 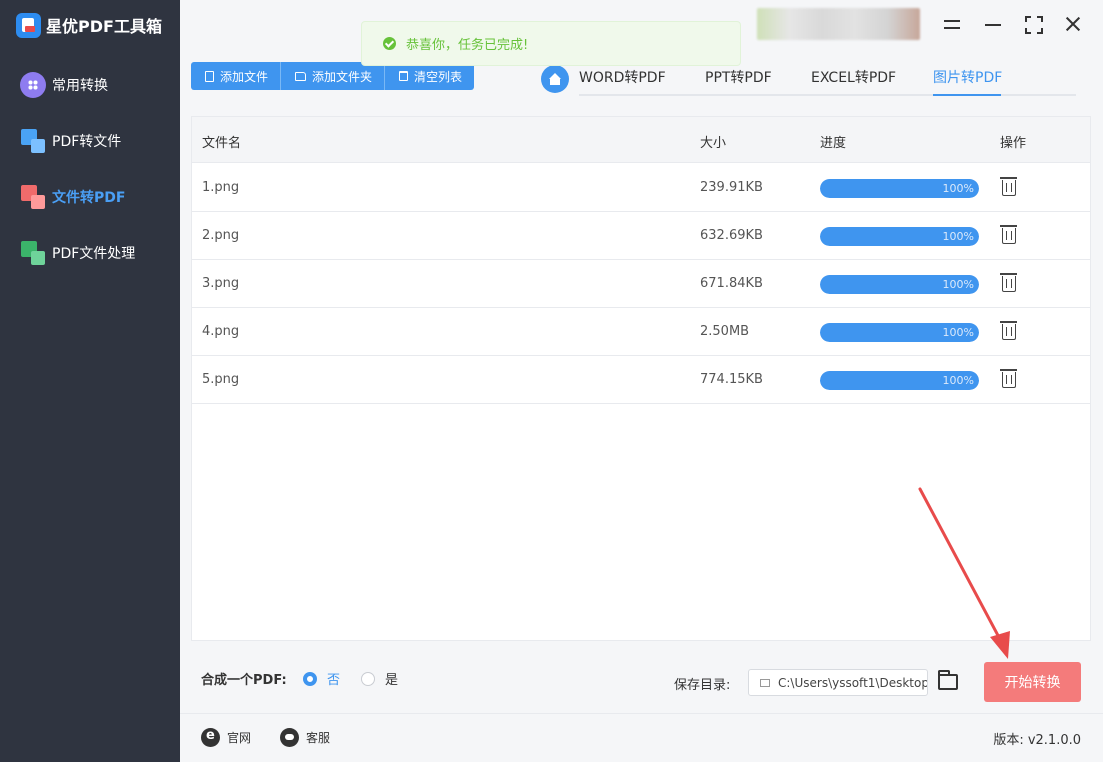 I want to click on file-size: 774.15KB, so click(x=731, y=379).